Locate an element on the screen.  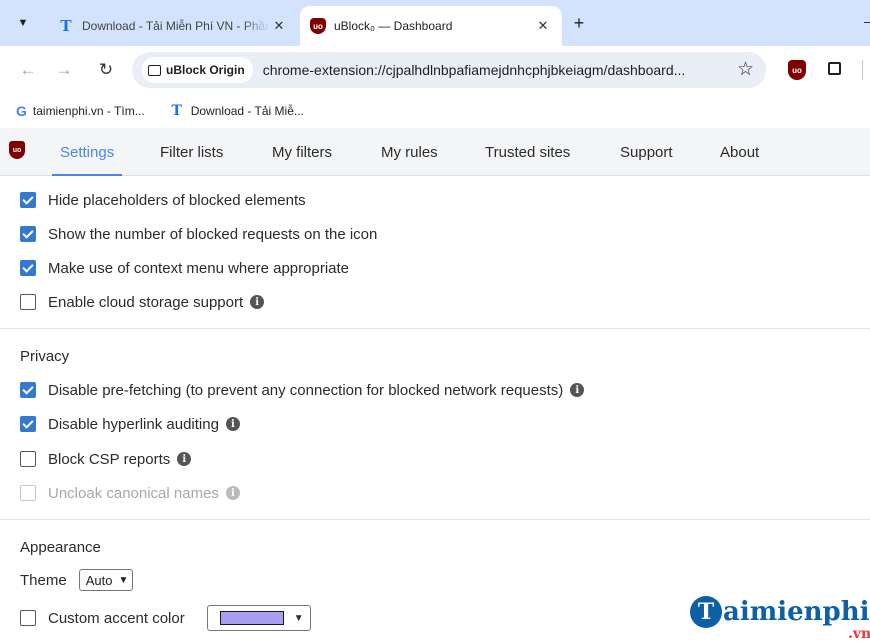
bookmark-star-icon: ☆ is located at coordinates (745, 69).